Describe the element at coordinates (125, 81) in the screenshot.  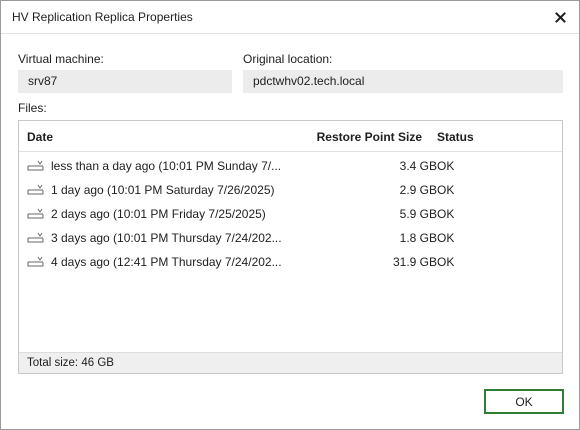
I see `vm-value: srv87` at that location.